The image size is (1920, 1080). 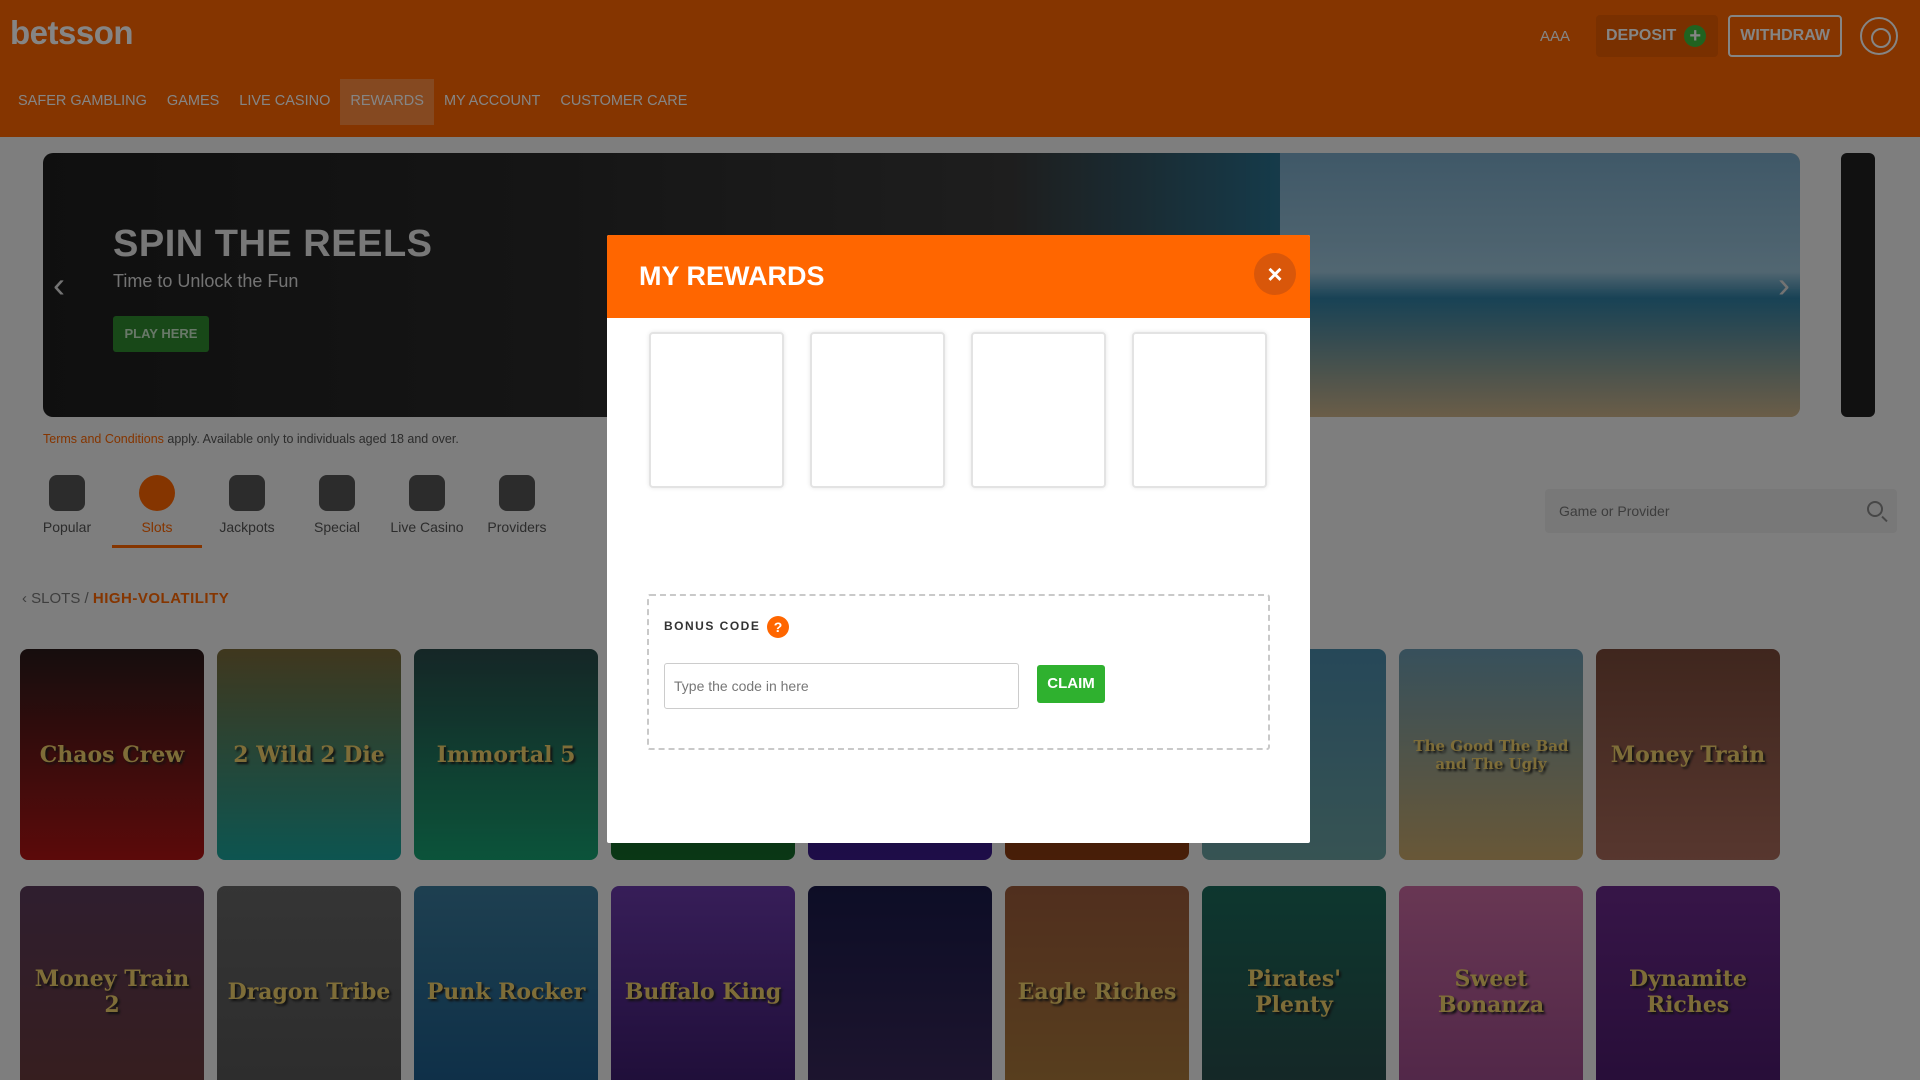 I want to click on modal-header: MY REWARDS ×, so click(x=958, y=276).